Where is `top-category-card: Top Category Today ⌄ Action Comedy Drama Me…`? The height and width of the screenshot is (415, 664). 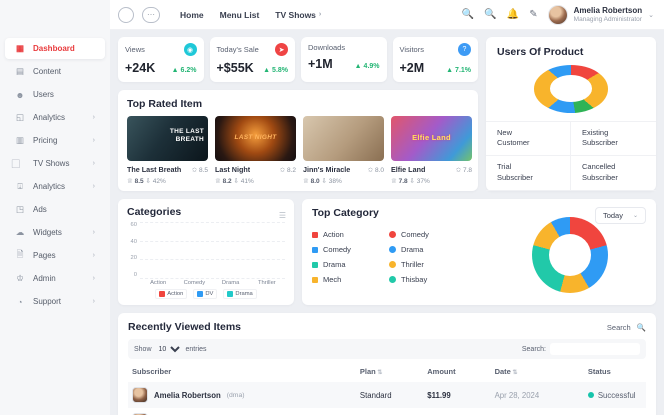 top-category-card: Top Category Today ⌄ Action Comedy Drama Me… is located at coordinates (479, 252).